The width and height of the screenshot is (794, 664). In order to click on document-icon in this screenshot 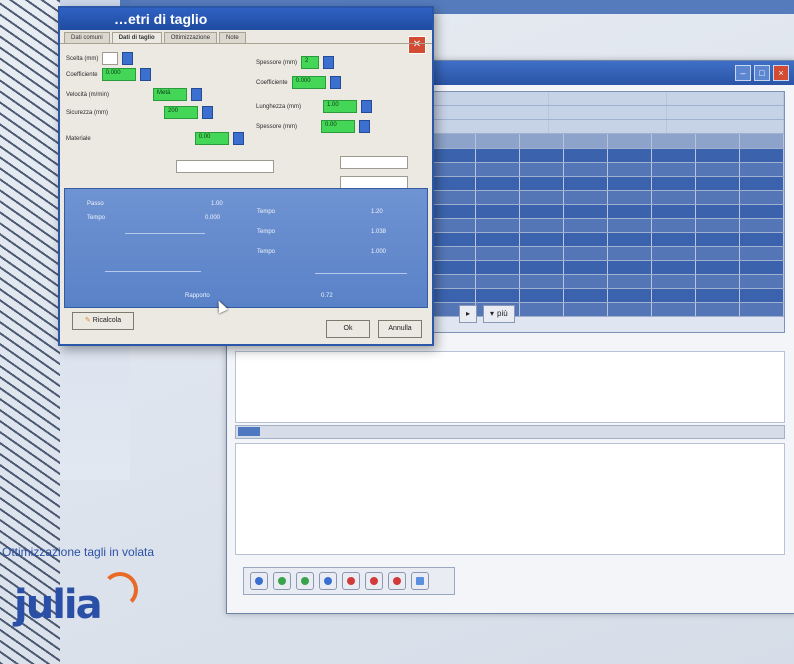, I will do `click(420, 581)`.